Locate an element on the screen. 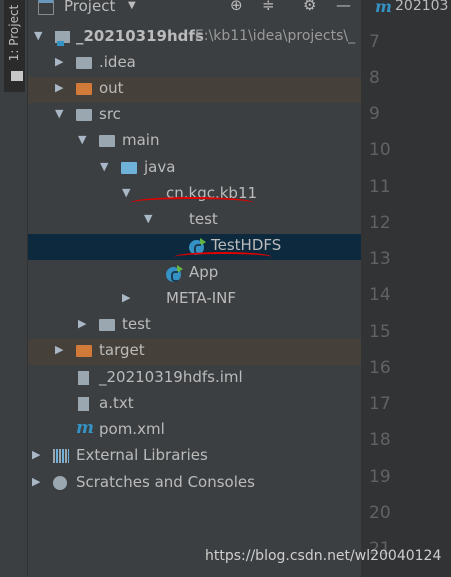 The height and width of the screenshot is (577, 451). project-tool-tab: 1: Project is located at coordinates (14, 46).